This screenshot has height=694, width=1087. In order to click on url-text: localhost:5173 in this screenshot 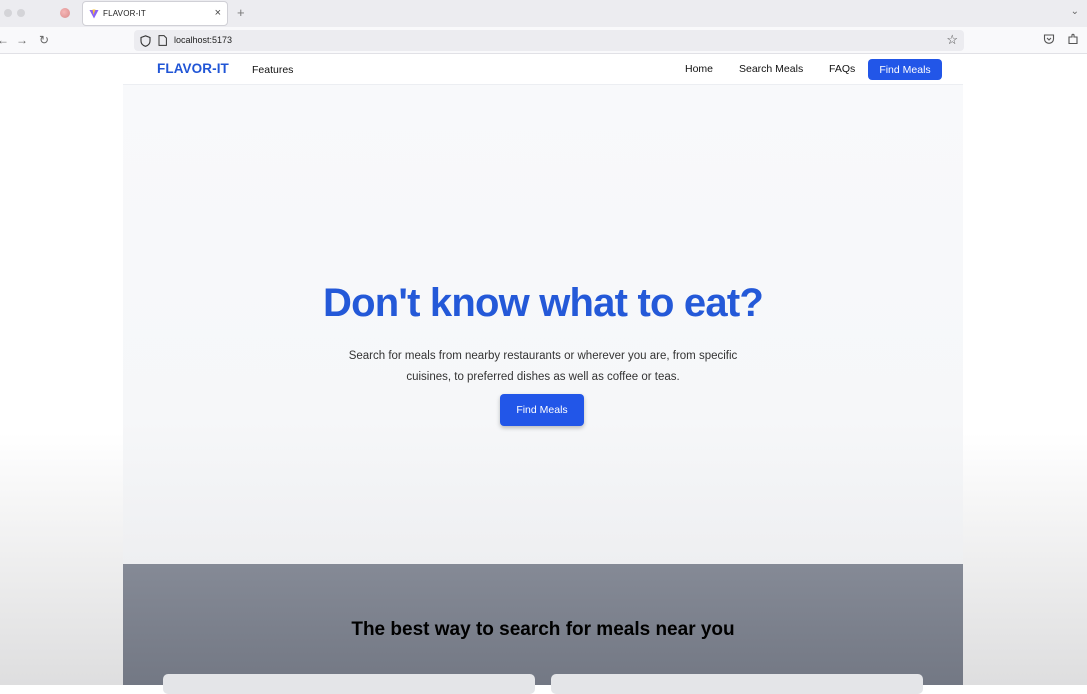, I will do `click(203, 40)`.